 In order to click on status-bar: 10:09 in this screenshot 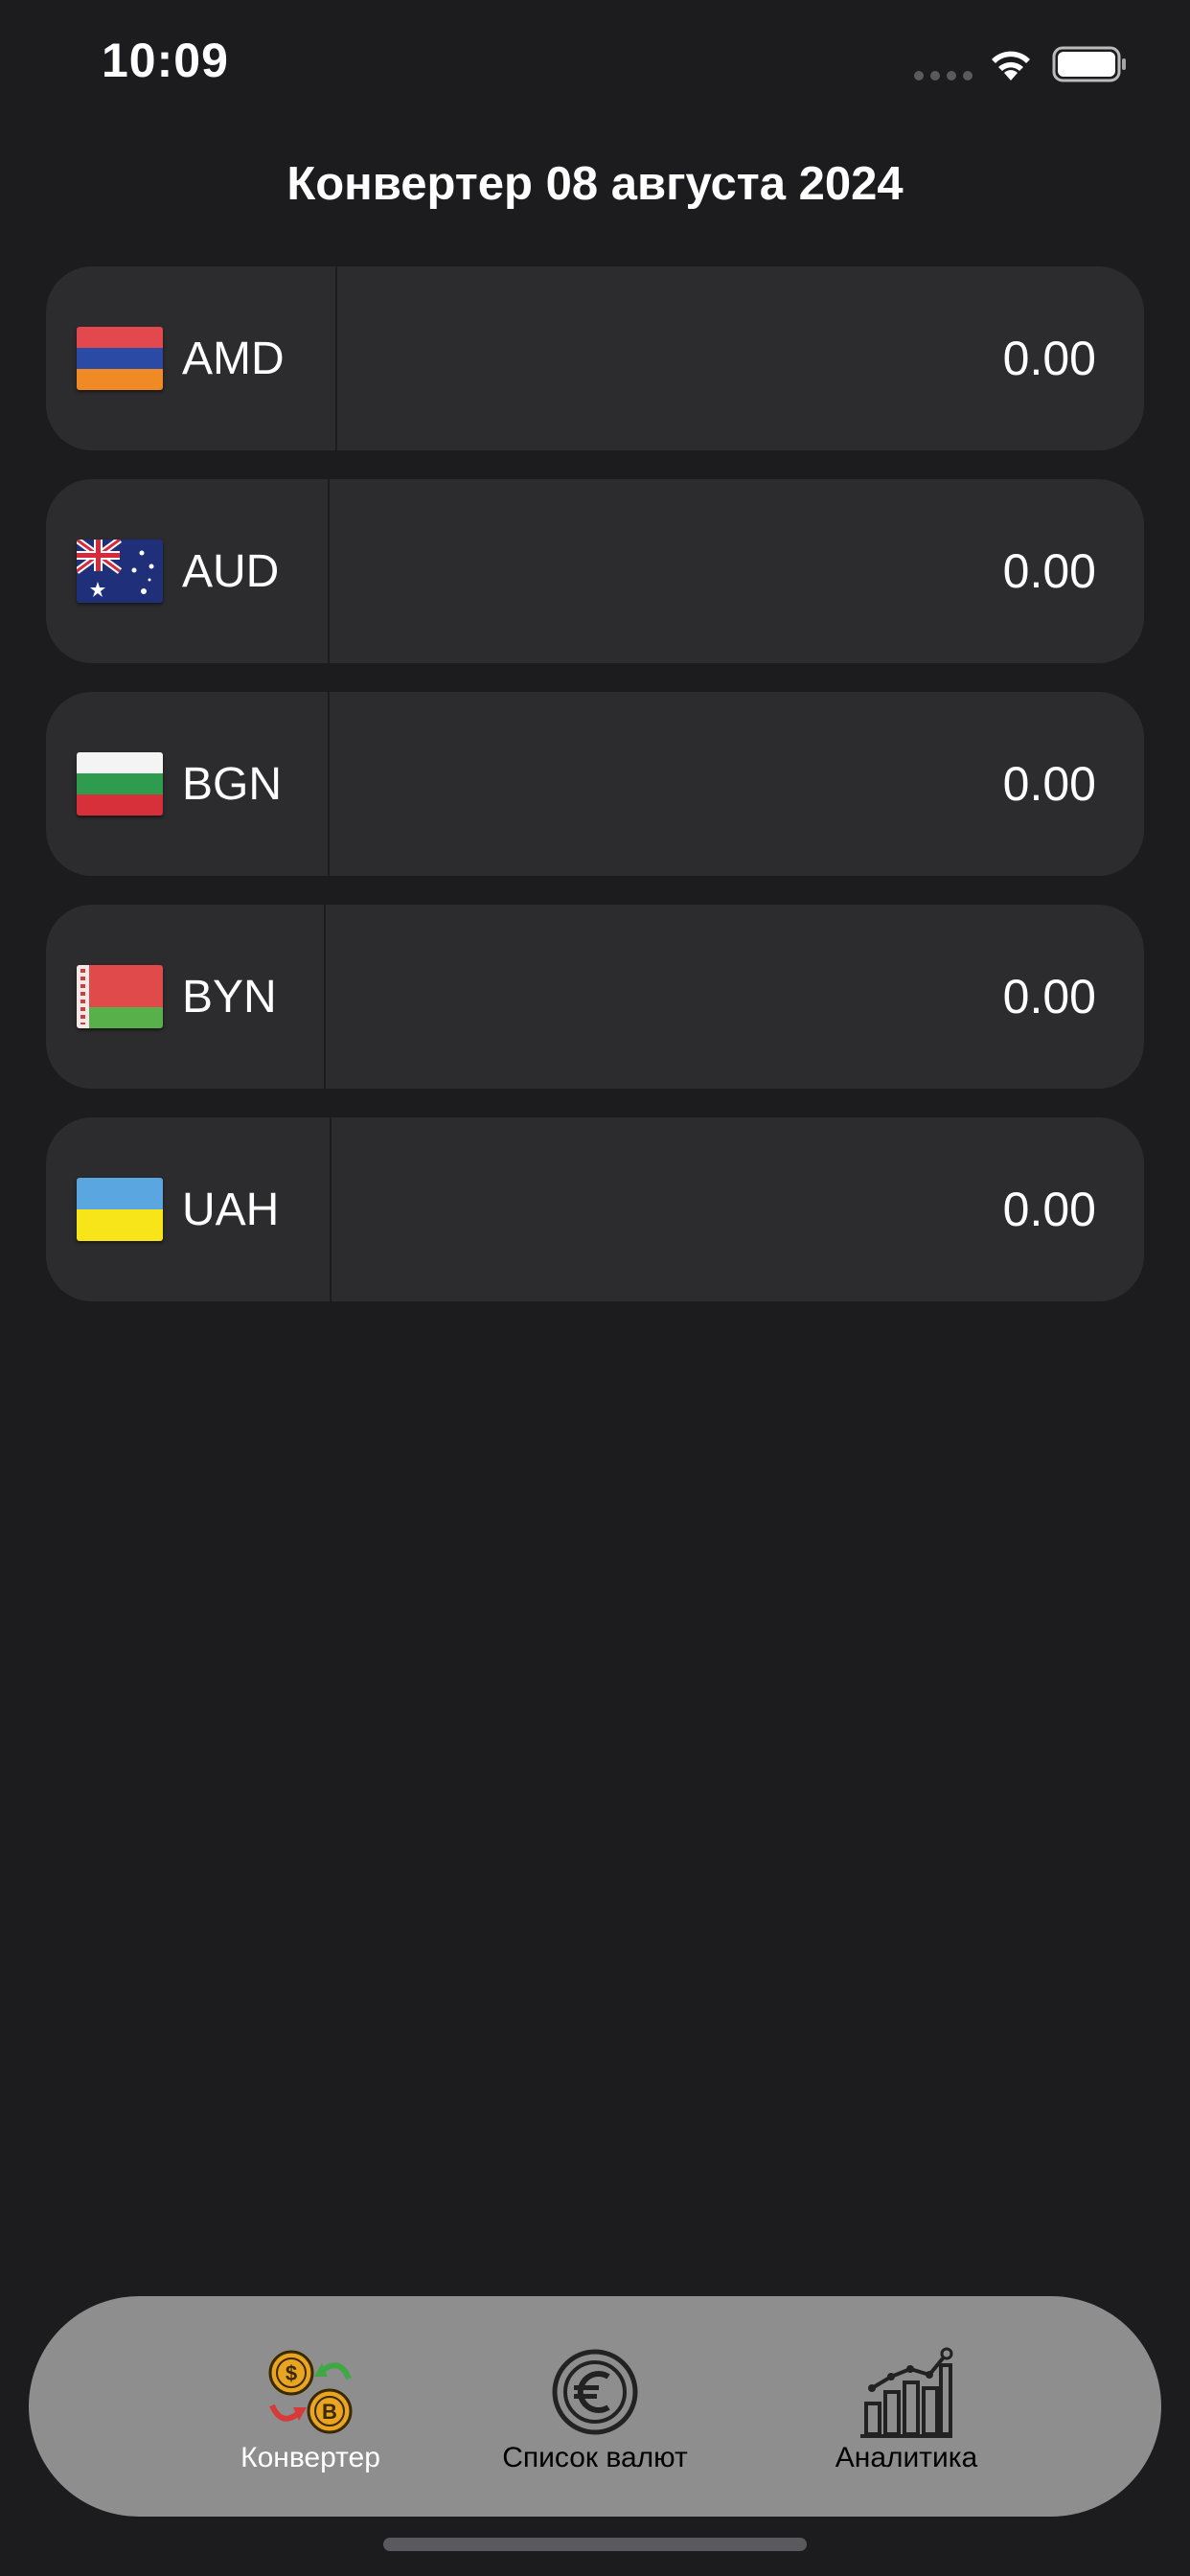, I will do `click(595, 67)`.